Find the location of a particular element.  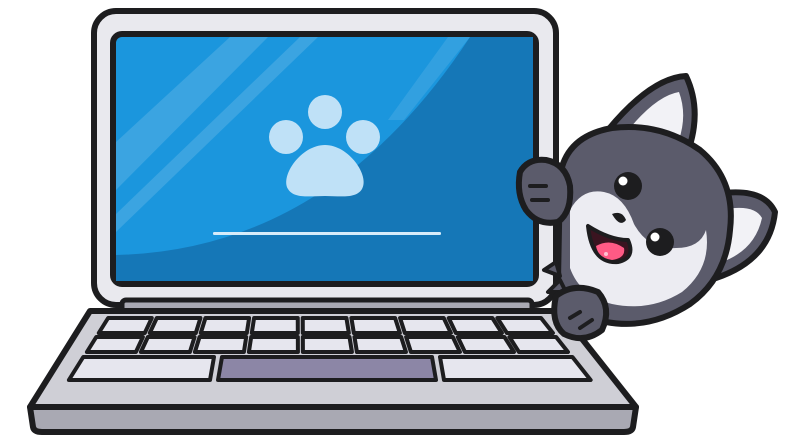

laptop-base-front is located at coordinates (333, 419).